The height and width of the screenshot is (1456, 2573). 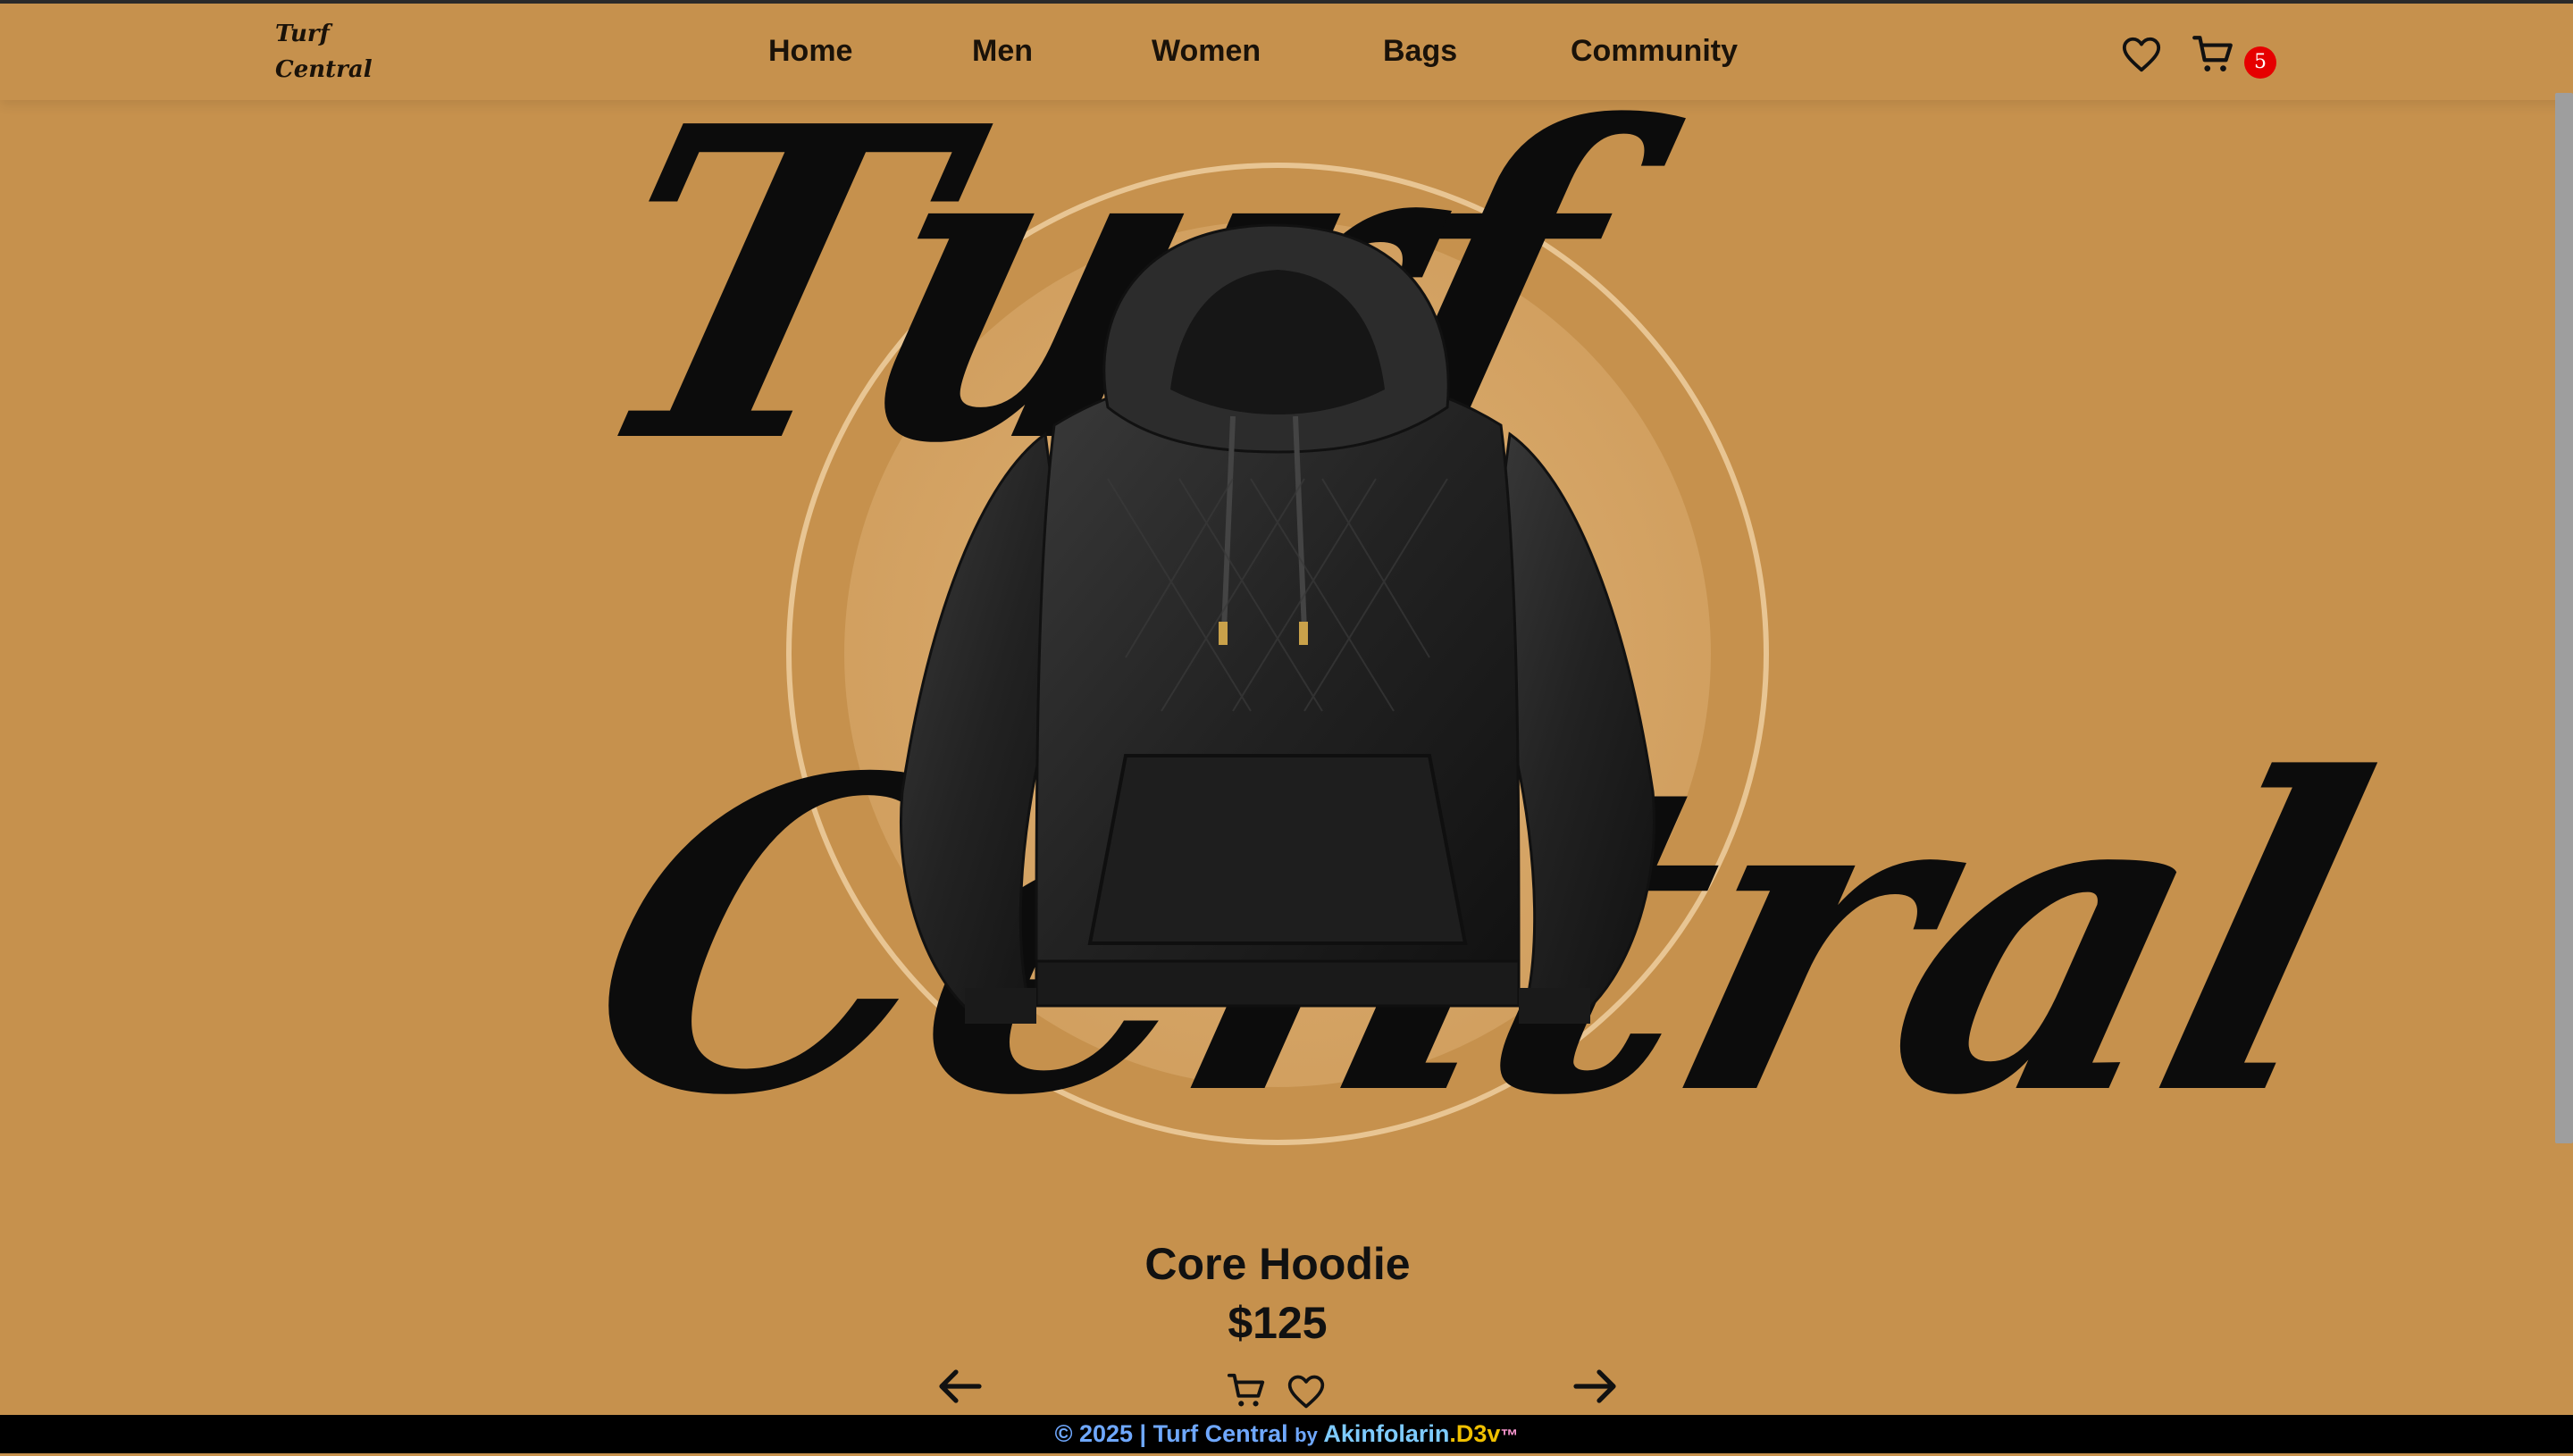 What do you see at coordinates (324, 69) in the screenshot?
I see `logo-line-2: Central` at bounding box center [324, 69].